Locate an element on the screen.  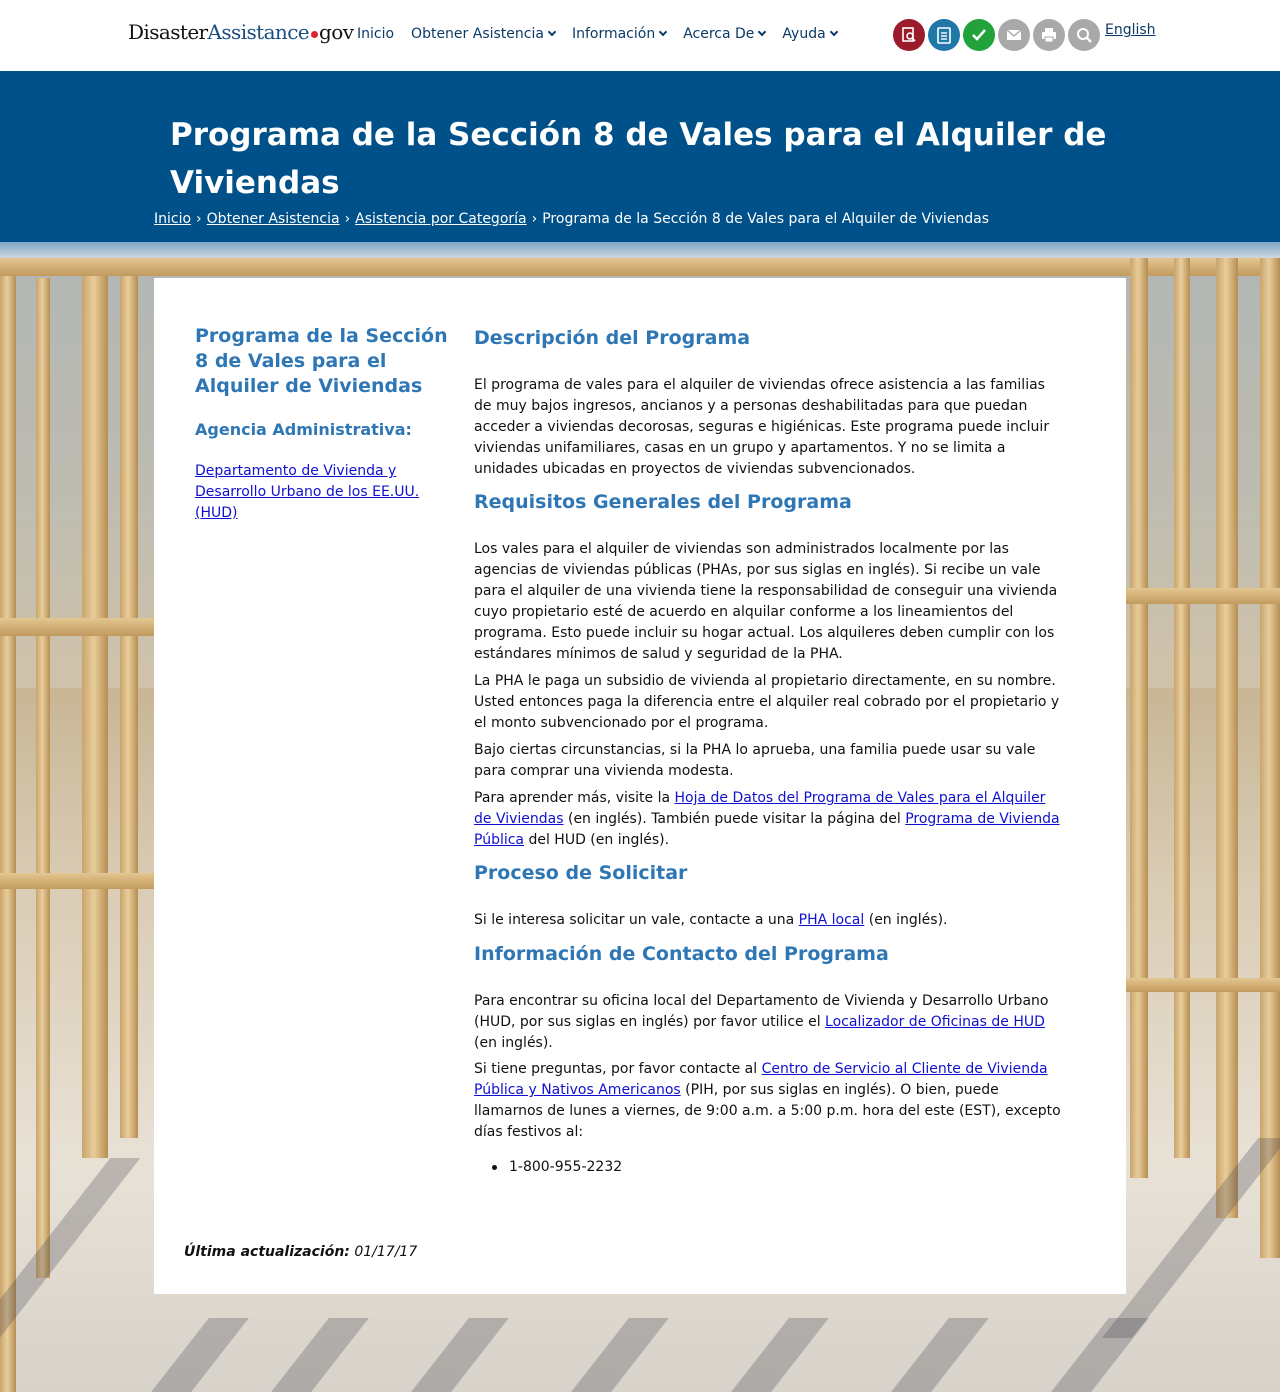
nav-label: Inicio is located at coordinates (376, 34).